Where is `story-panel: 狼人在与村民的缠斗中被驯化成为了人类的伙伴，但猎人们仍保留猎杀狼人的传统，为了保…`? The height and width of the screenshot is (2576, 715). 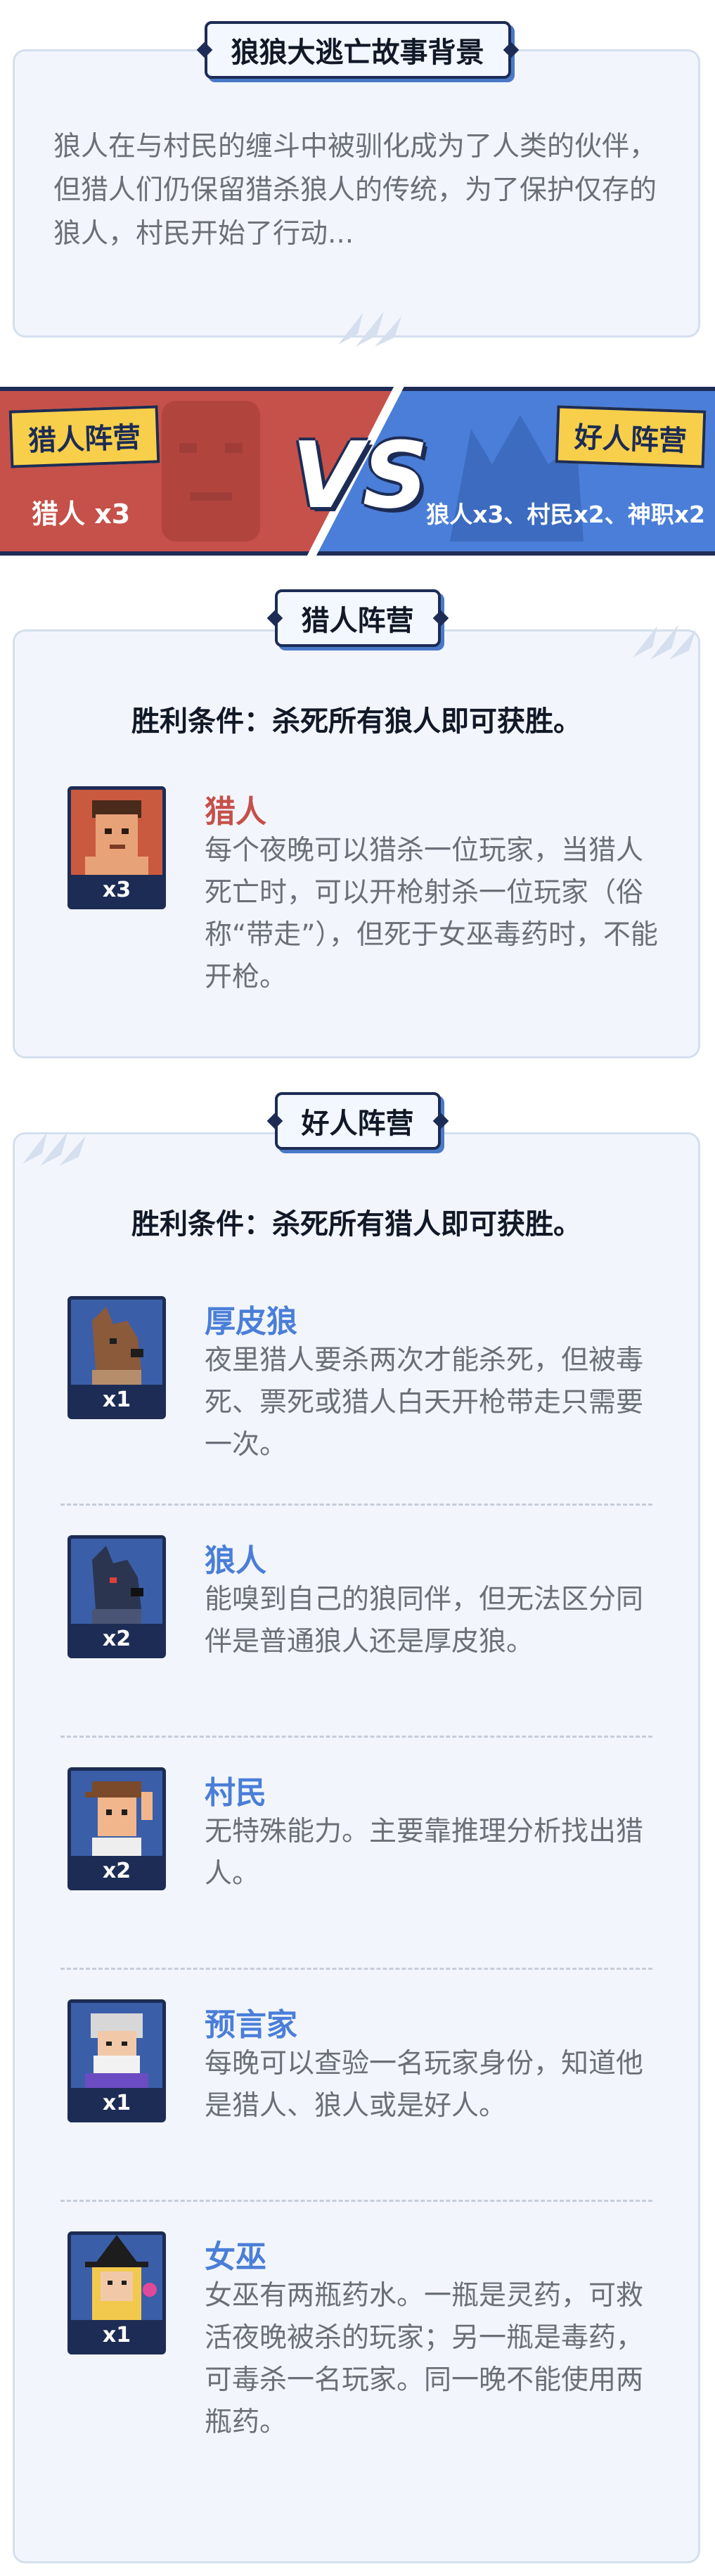
story-panel: 狼人在与村民的缠斗中被驯化成为了人类的伙伴，但猎人们仍保留猎杀狼人的传统，为了保… is located at coordinates (356, 198).